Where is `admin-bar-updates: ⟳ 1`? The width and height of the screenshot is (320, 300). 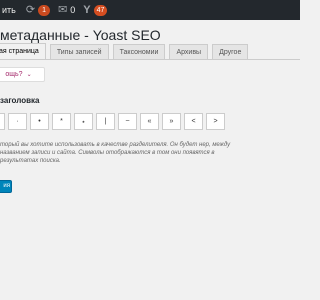
admin-bar-updates: ⟳ 1 is located at coordinates (38, 10).